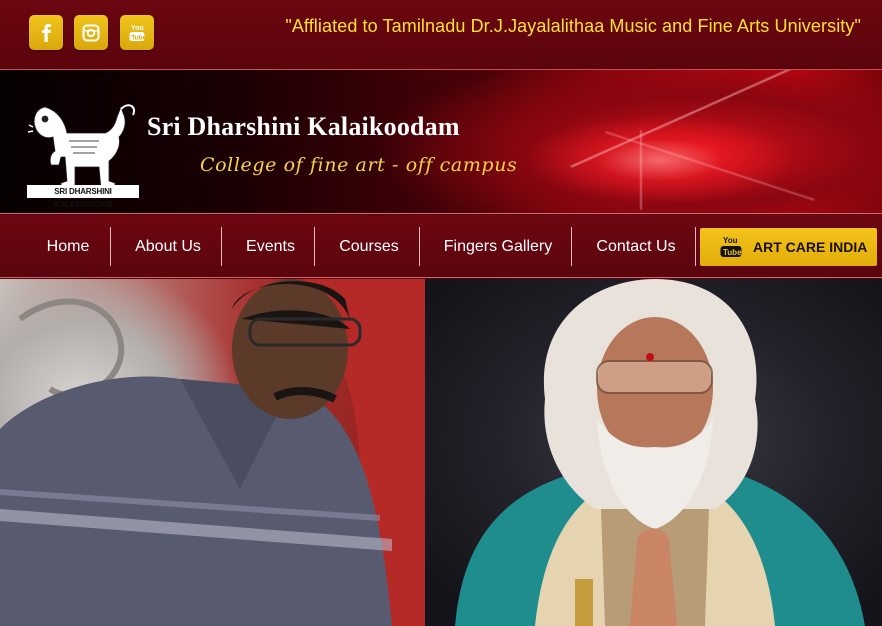 The width and height of the screenshot is (882, 626). Describe the element at coordinates (68, 246) in the screenshot. I see `nav-item-home: Home` at that location.